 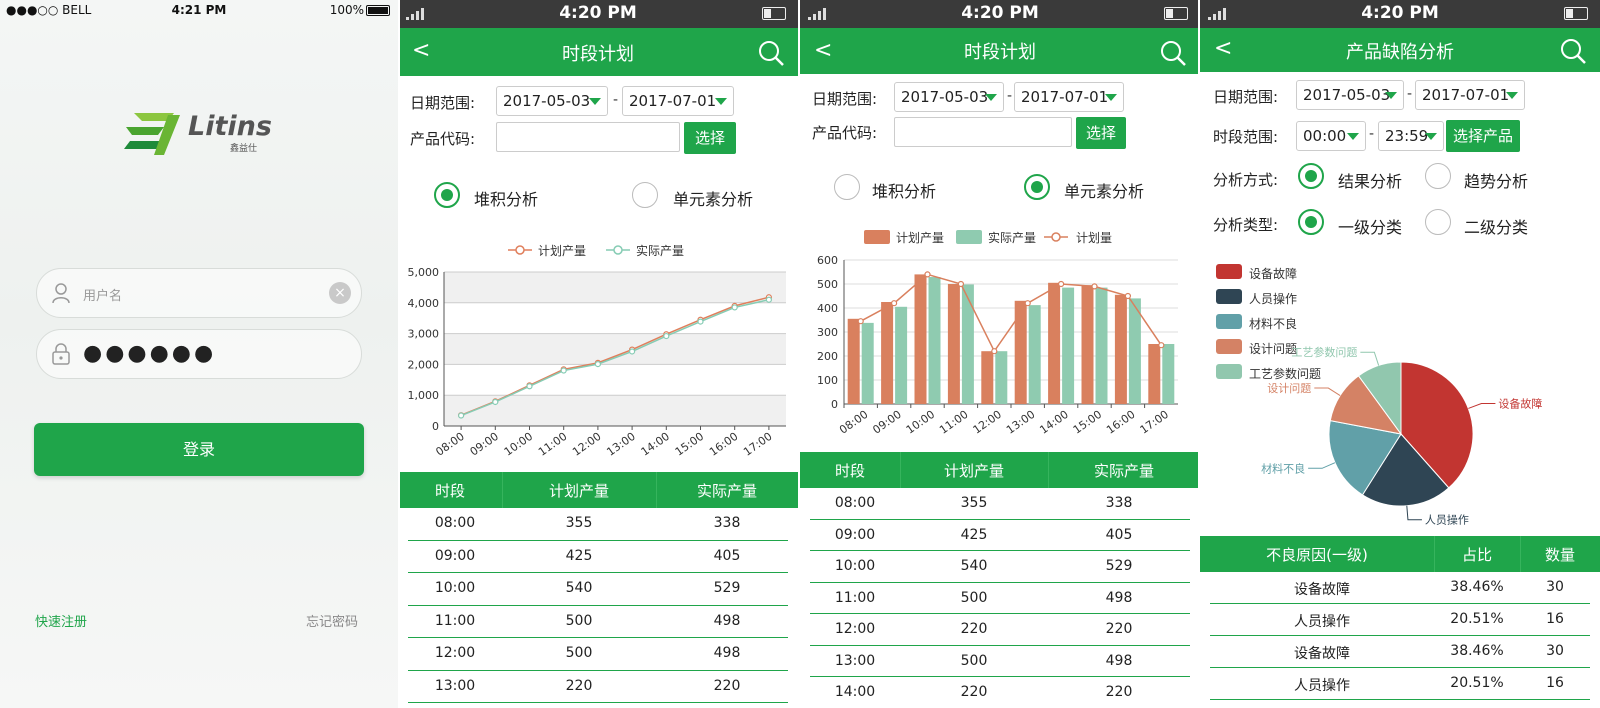 I want to click on radio-level1, so click(x=1311, y=222).